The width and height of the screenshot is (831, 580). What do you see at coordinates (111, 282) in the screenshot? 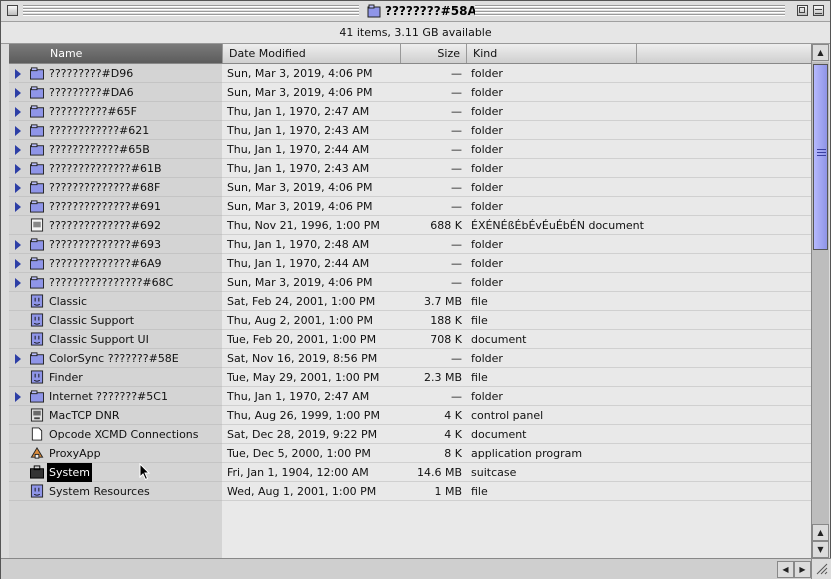
I see `item-name: ????????????????#68C` at bounding box center [111, 282].